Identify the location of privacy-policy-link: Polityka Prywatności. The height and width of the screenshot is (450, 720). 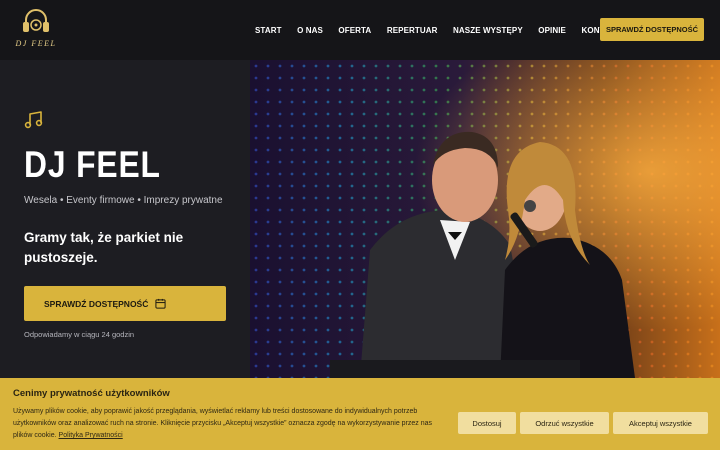
(91, 435).